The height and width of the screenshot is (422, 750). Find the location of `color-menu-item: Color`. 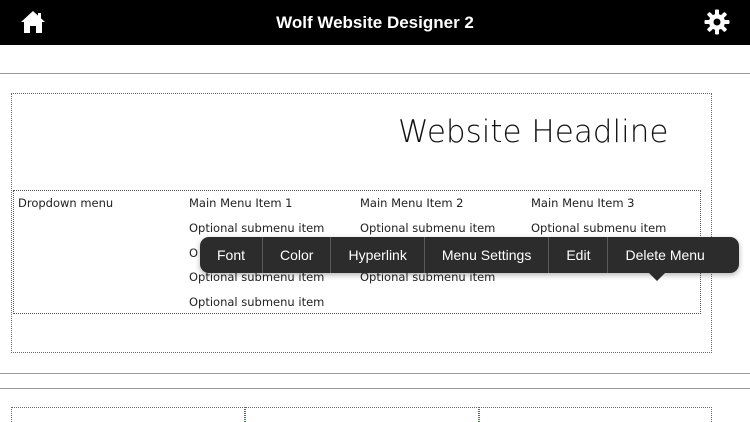

color-menu-item: Color is located at coordinates (297, 255).